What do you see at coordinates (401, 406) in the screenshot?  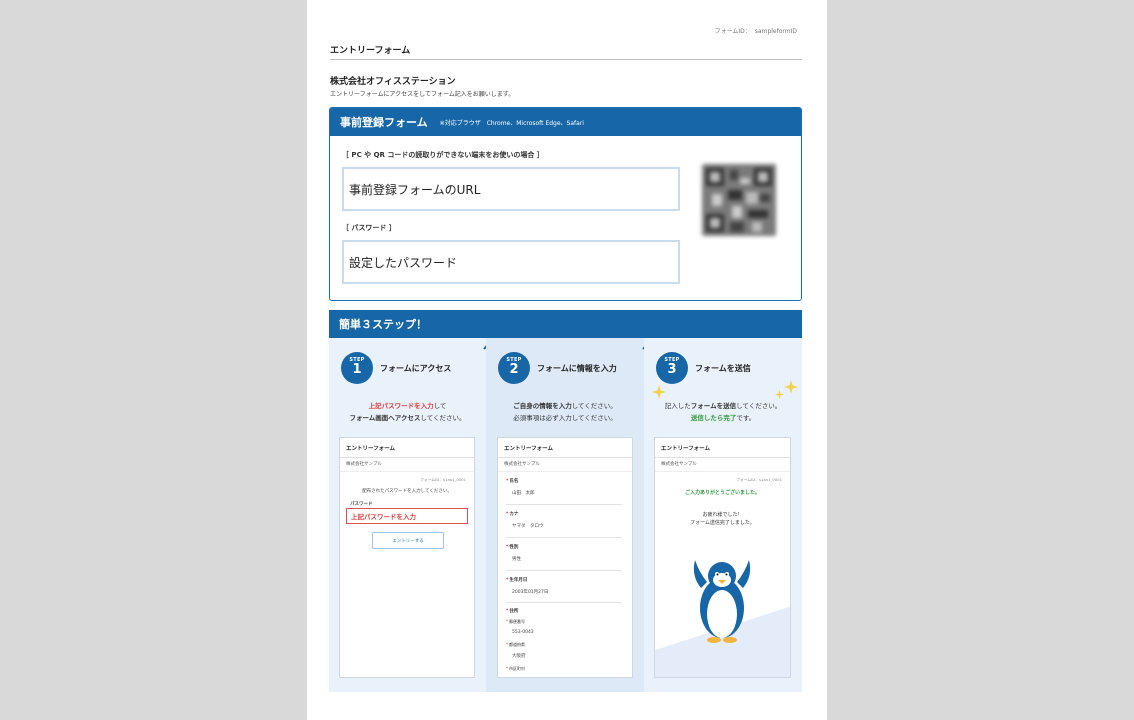 I see `desc-highlight: 上記パスワードを入力` at bounding box center [401, 406].